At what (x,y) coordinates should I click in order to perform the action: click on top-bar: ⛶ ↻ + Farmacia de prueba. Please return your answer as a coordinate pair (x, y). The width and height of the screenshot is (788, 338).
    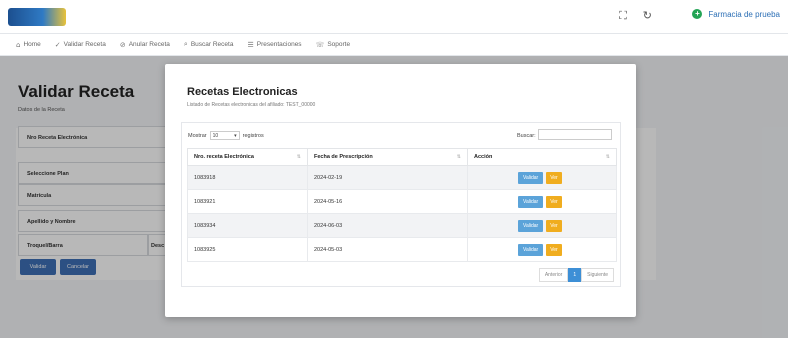
    Looking at the image, I should click on (394, 17).